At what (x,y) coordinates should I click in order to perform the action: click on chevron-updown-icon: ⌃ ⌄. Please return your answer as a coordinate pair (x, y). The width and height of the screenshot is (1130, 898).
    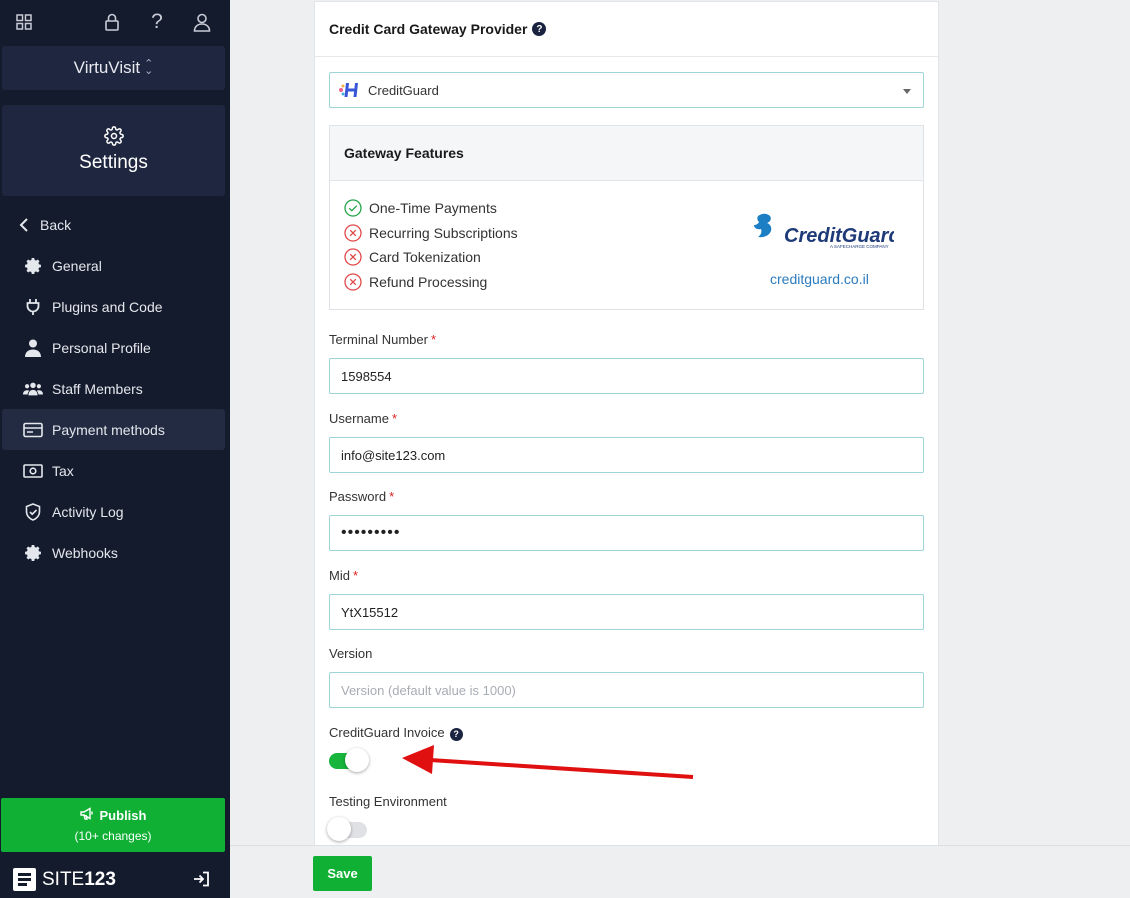
    Looking at the image, I should click on (149, 67).